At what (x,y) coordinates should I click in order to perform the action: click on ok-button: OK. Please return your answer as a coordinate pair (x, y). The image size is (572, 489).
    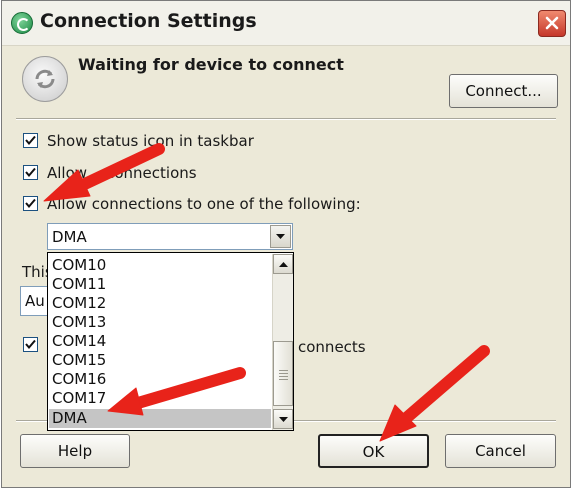
    Looking at the image, I should click on (373, 451).